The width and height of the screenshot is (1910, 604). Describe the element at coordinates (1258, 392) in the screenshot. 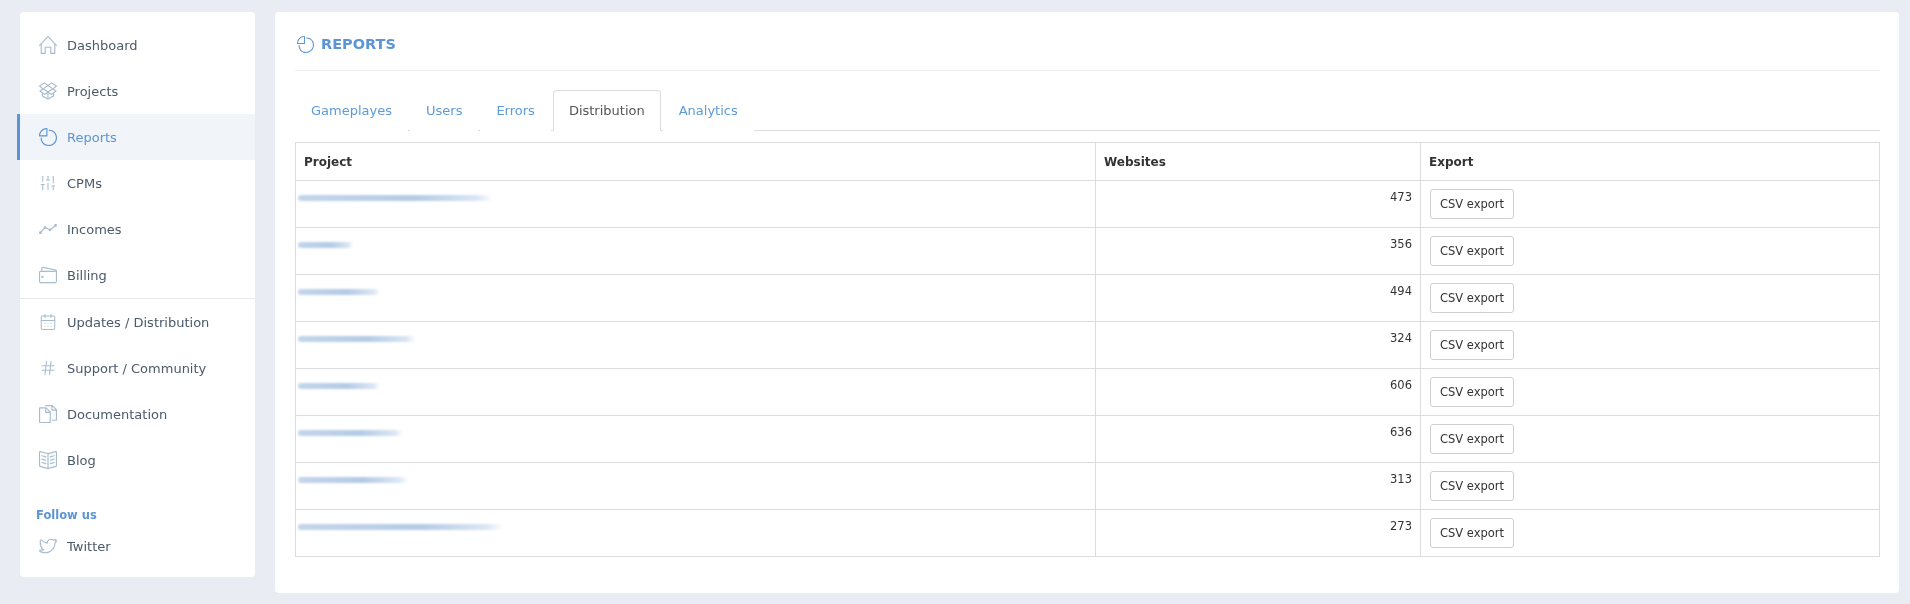

I see `website-count: 606` at that location.